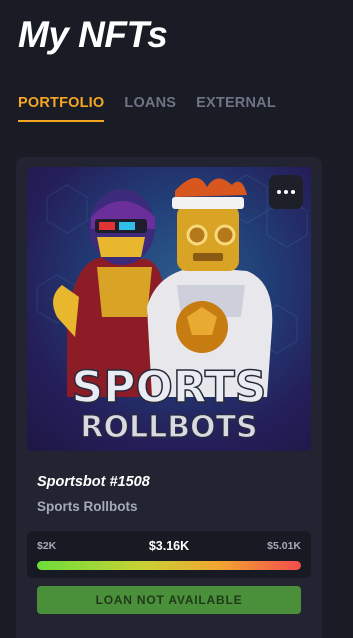 Image resolution: width=353 pixels, height=638 pixels. Describe the element at coordinates (150, 108) in the screenshot. I see `tab-loans: LOANS` at that location.